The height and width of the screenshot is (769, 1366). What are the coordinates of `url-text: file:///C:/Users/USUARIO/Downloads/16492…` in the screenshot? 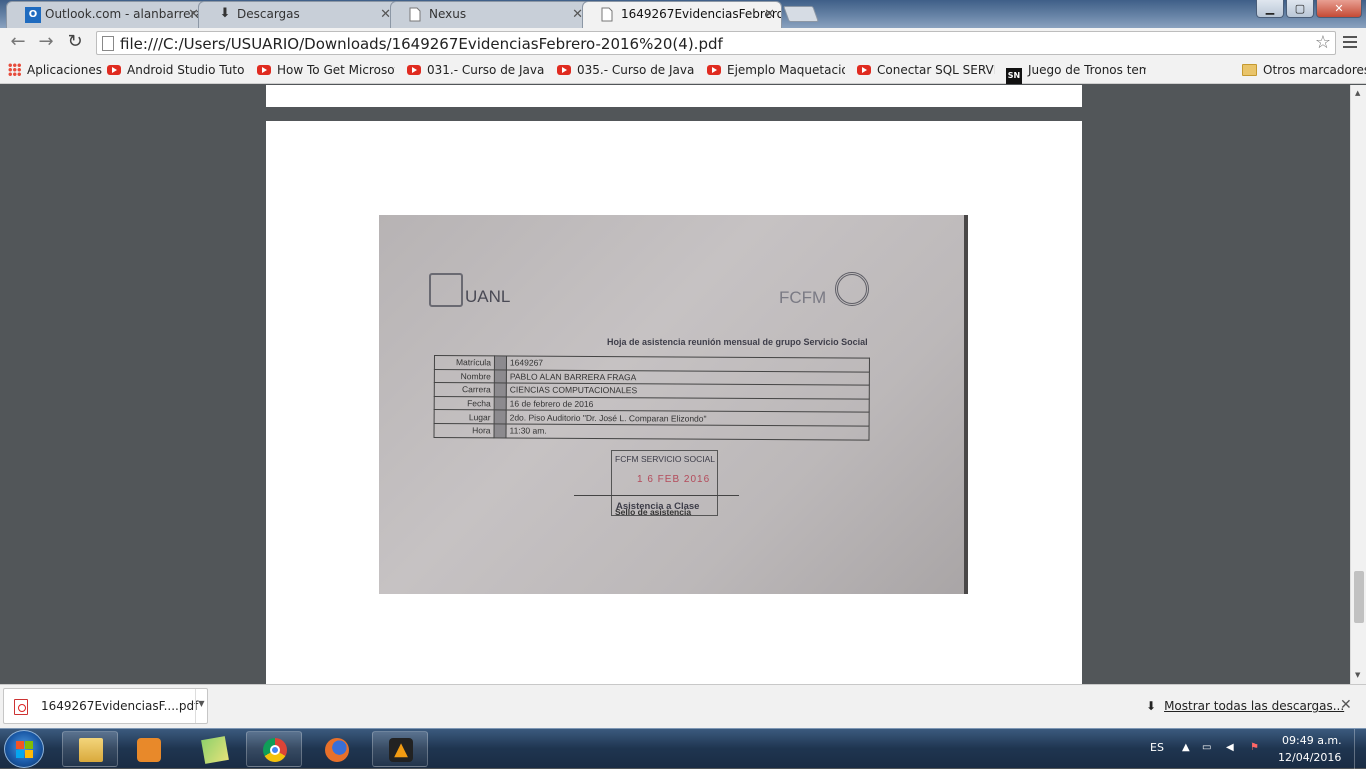 It's located at (421, 44).